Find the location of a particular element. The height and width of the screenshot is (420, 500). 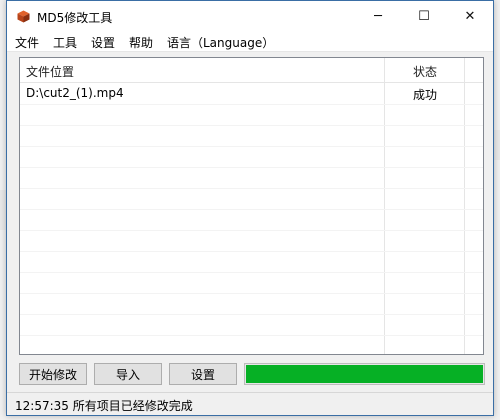

list-header: 文件位置 状态 is located at coordinates (251, 70).